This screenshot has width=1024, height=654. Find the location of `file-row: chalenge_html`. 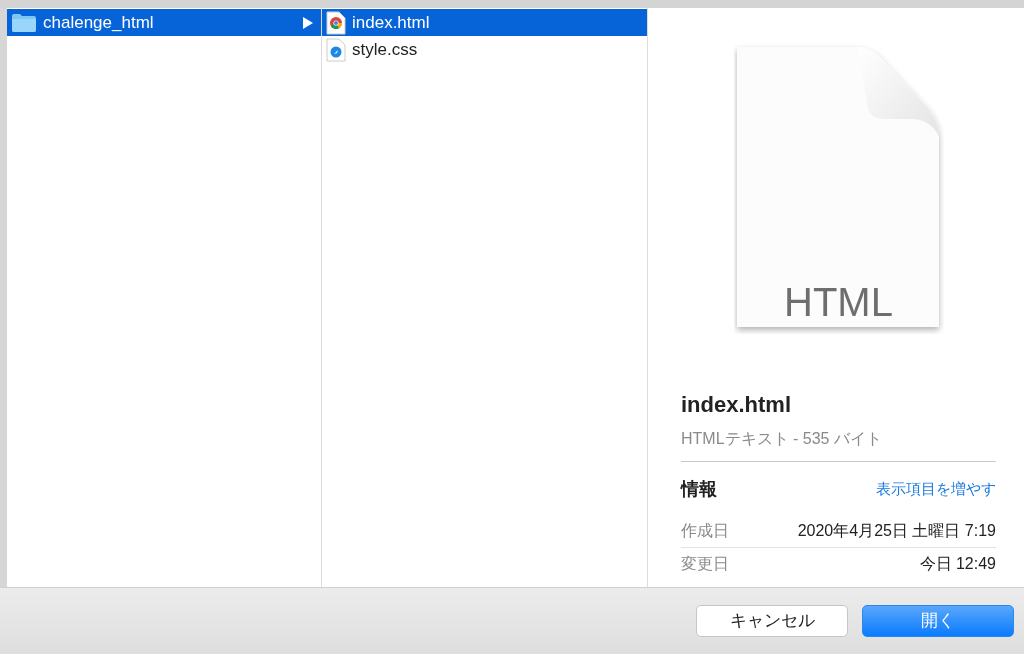

file-row: chalenge_html is located at coordinates (164, 22).